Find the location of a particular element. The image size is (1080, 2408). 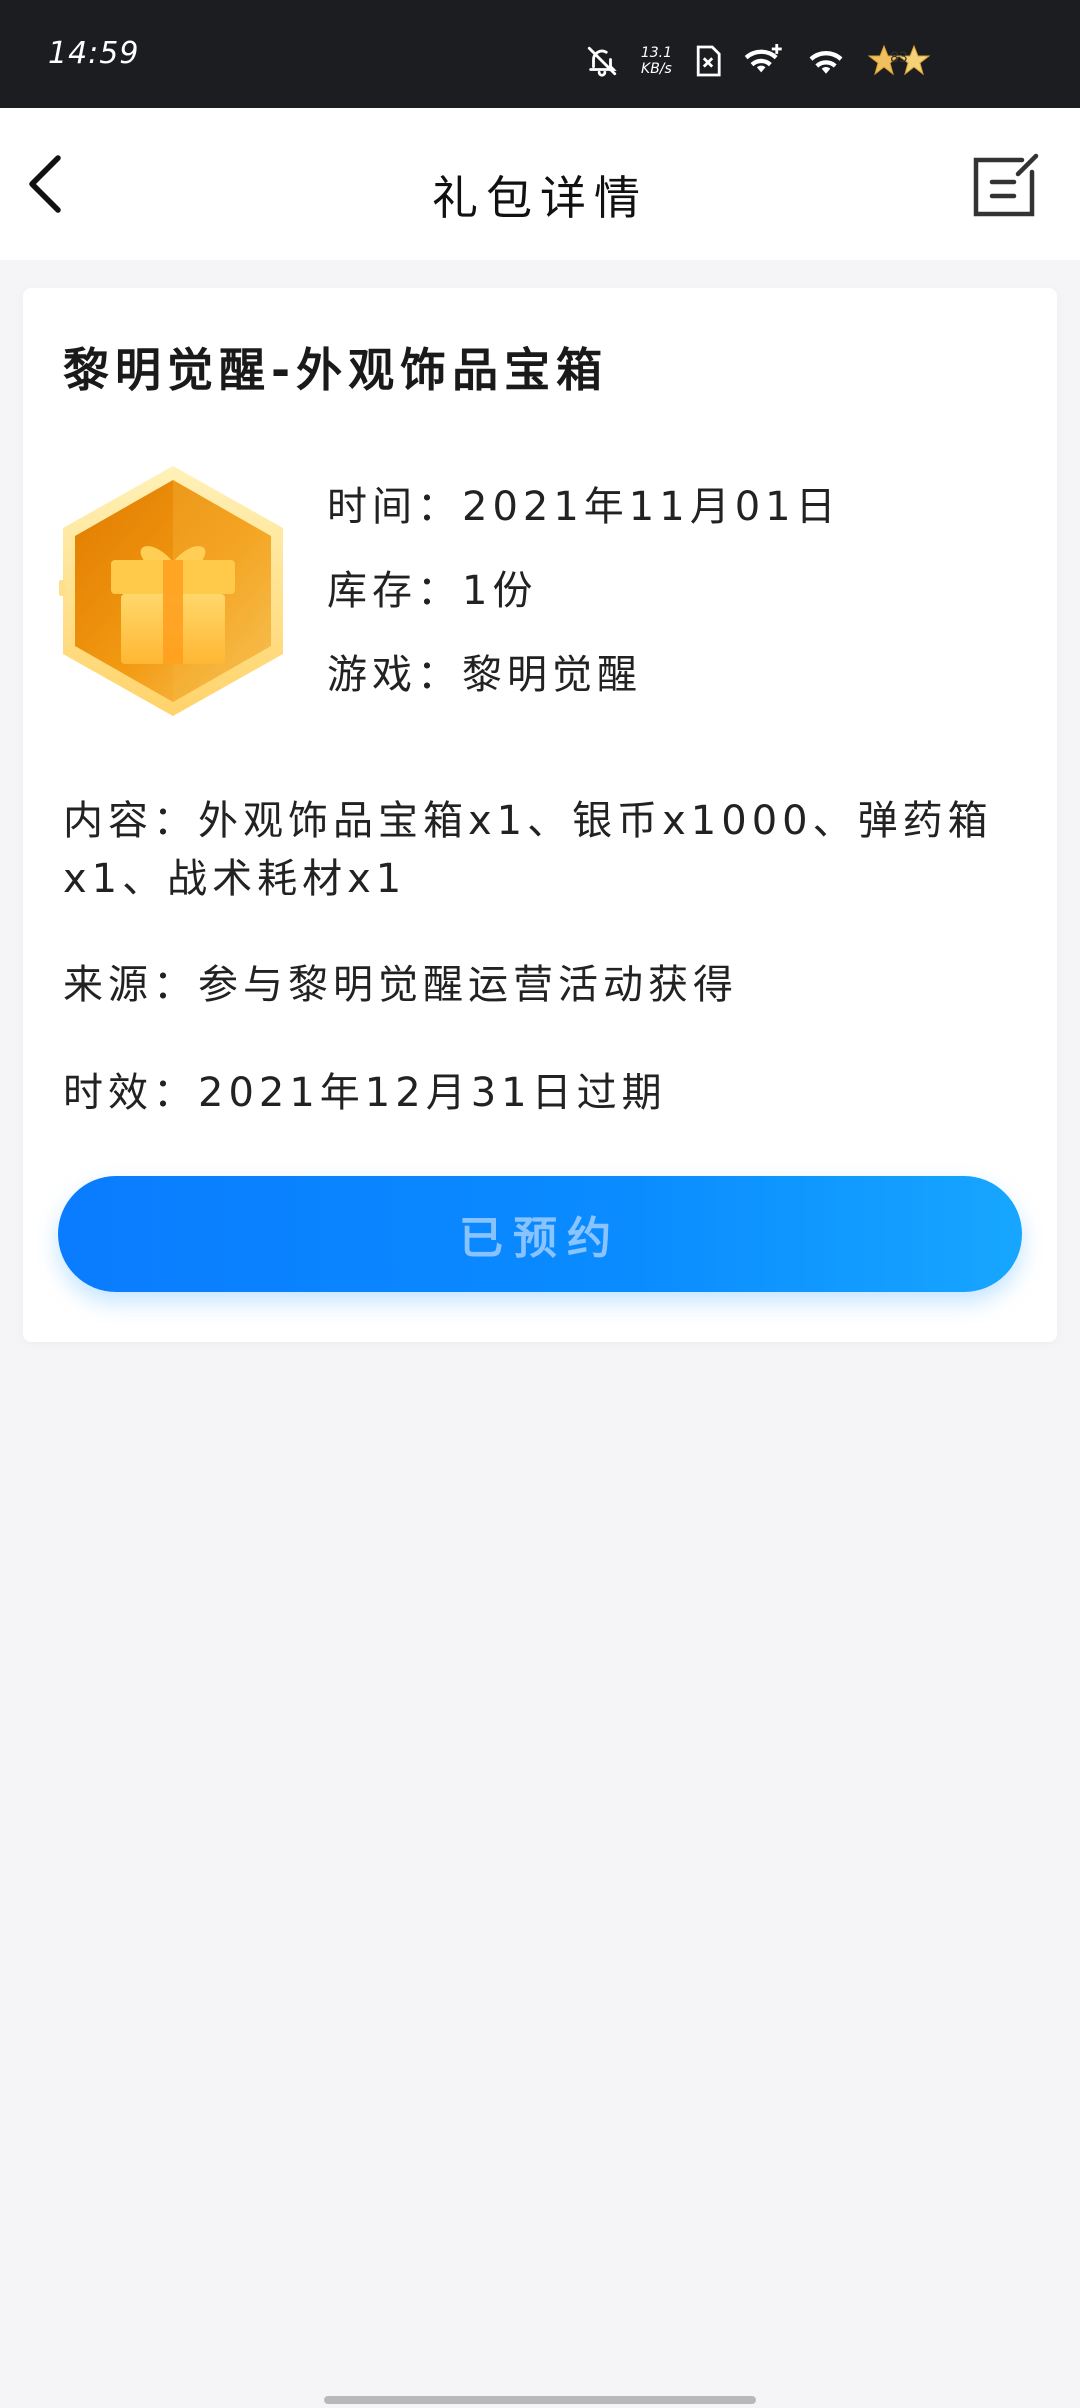

gift-time: 时间：2021年11月01日 is located at coordinates (584, 507).